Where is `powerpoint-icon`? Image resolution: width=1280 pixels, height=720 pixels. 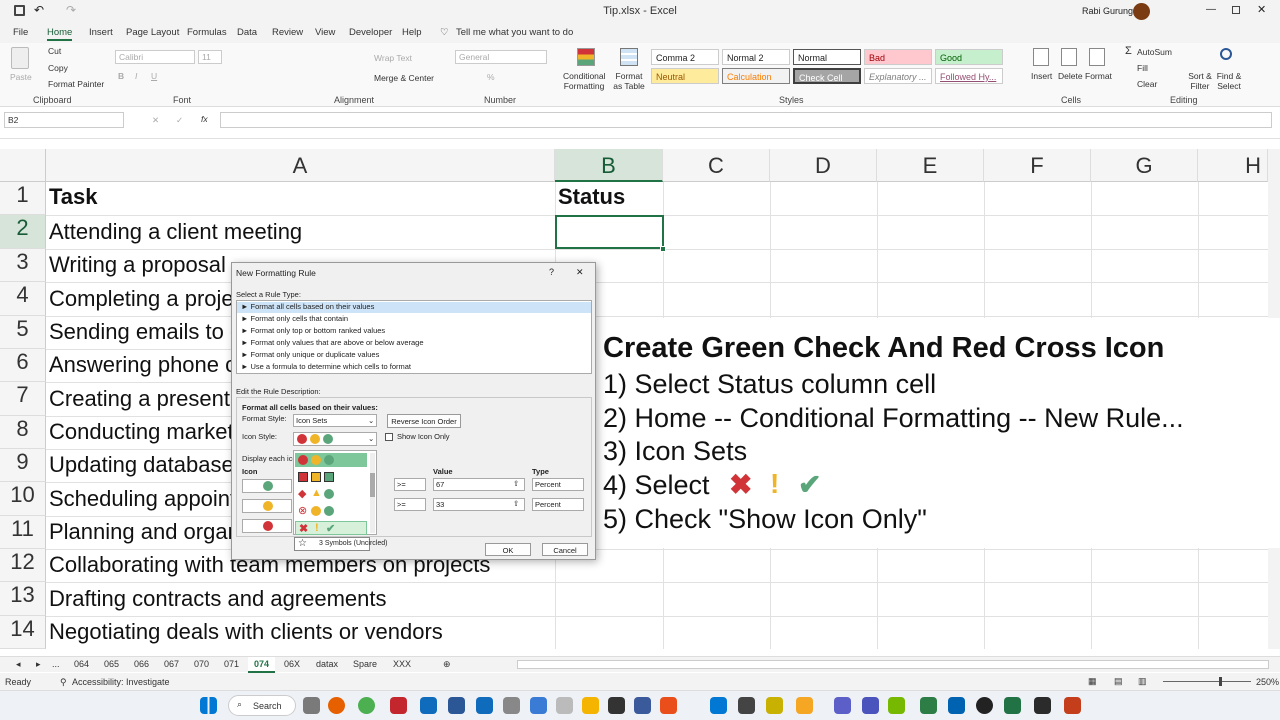 powerpoint-icon is located at coordinates (1072, 705).